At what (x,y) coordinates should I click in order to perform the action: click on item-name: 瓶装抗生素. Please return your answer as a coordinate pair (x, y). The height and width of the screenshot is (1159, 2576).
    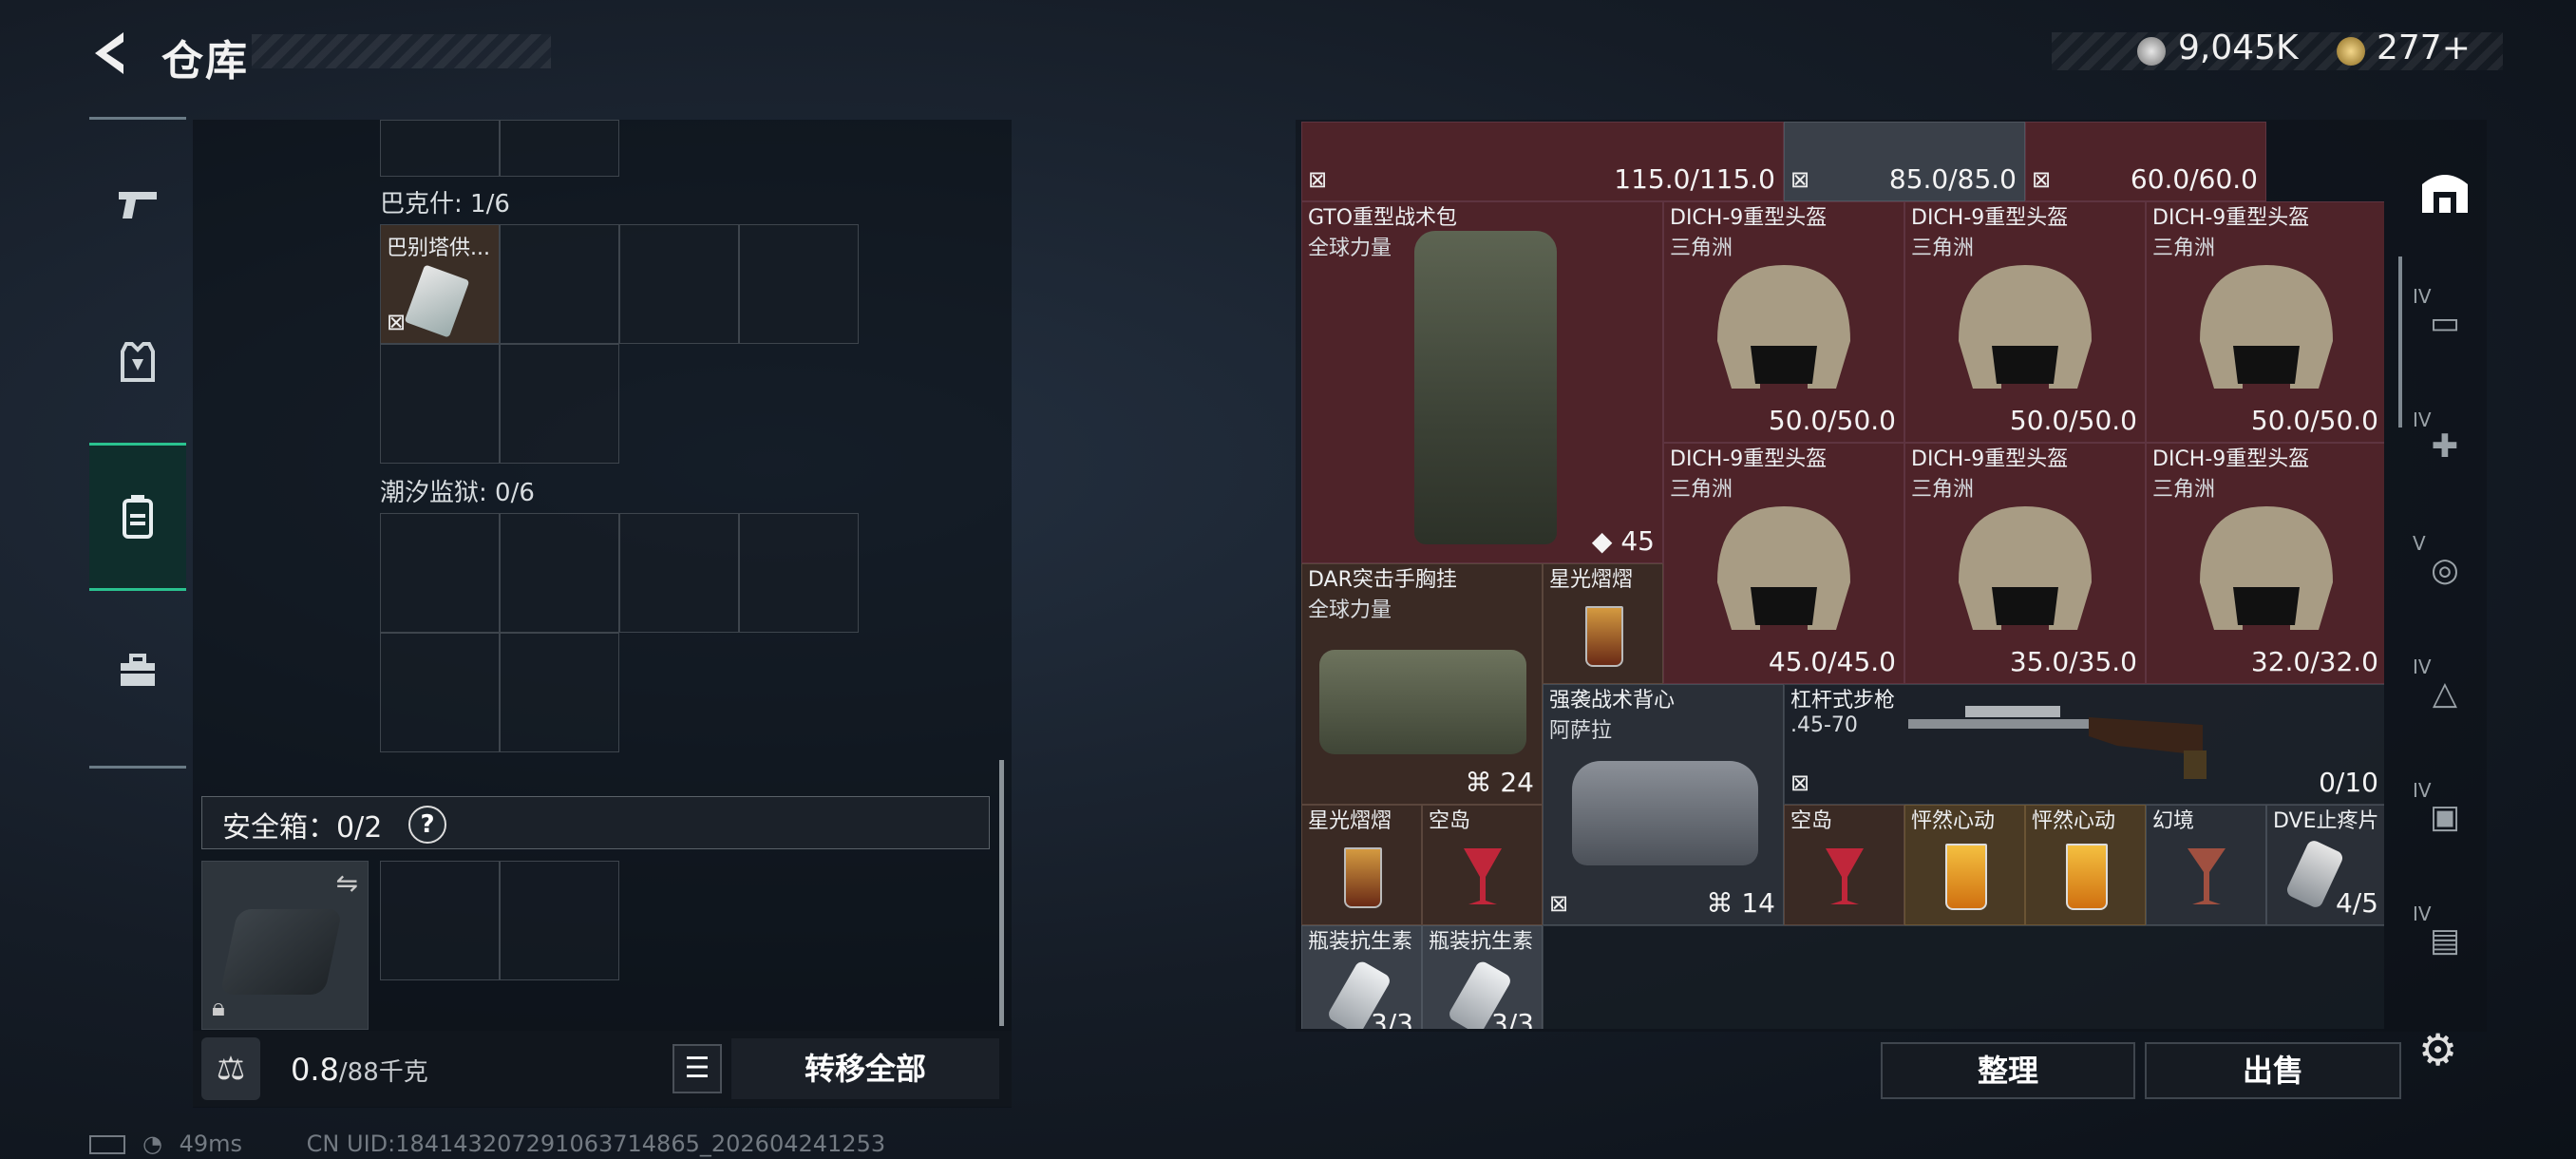
    Looking at the image, I should click on (1481, 942).